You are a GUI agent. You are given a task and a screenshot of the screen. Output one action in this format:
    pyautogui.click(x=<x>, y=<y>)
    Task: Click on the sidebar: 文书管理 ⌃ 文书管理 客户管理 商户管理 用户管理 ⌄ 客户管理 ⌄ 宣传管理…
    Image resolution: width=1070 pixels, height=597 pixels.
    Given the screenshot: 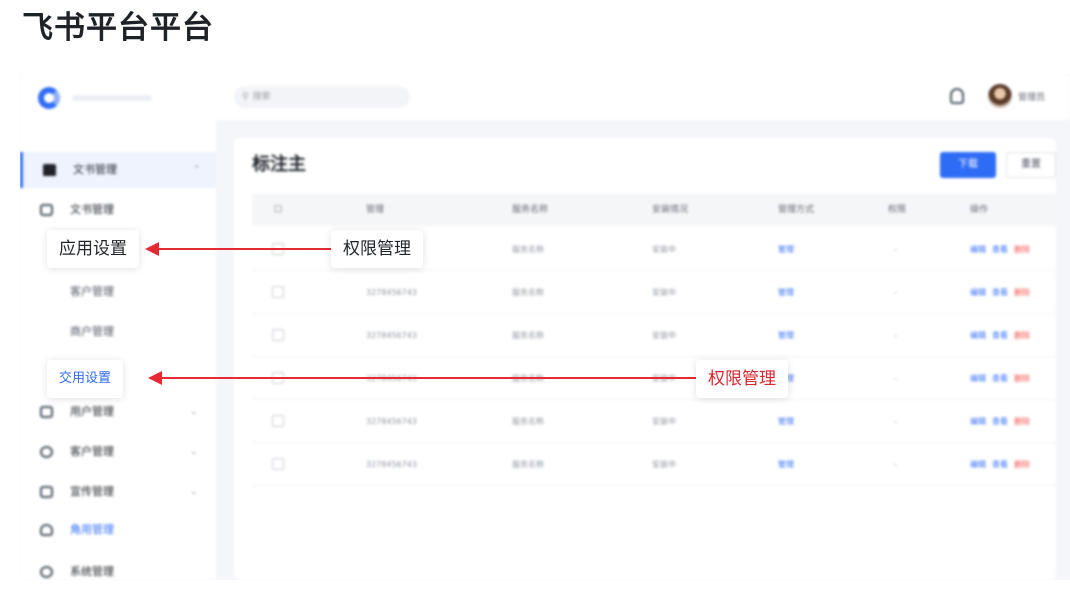 What is the action you would take?
    pyautogui.click(x=118, y=350)
    